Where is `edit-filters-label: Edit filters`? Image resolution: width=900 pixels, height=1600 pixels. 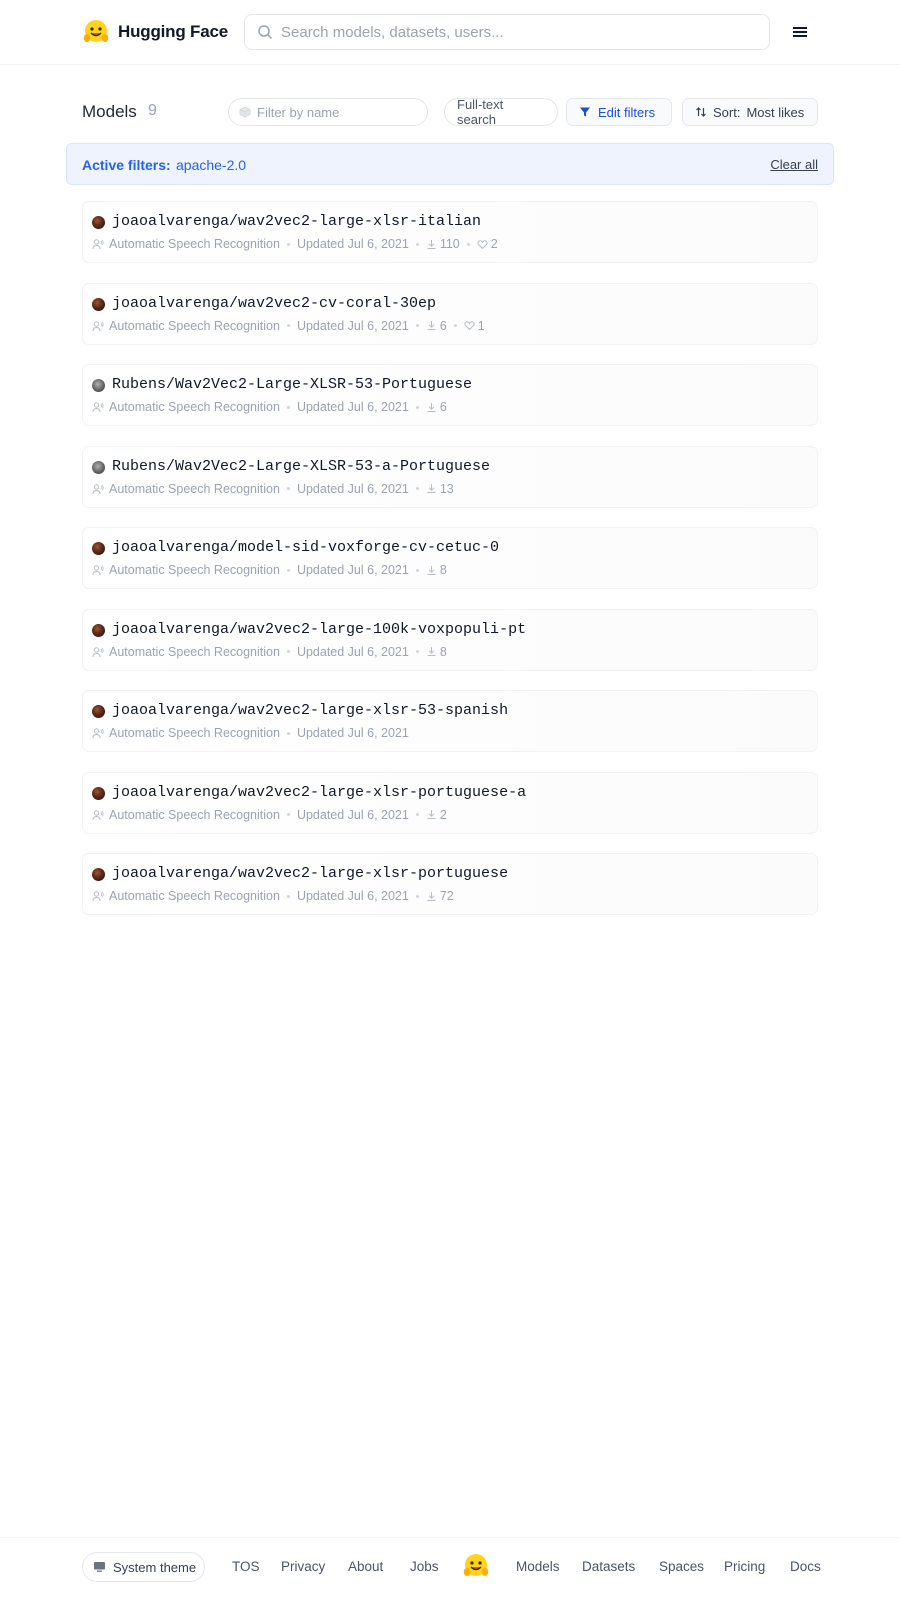 edit-filters-label: Edit filters is located at coordinates (627, 112).